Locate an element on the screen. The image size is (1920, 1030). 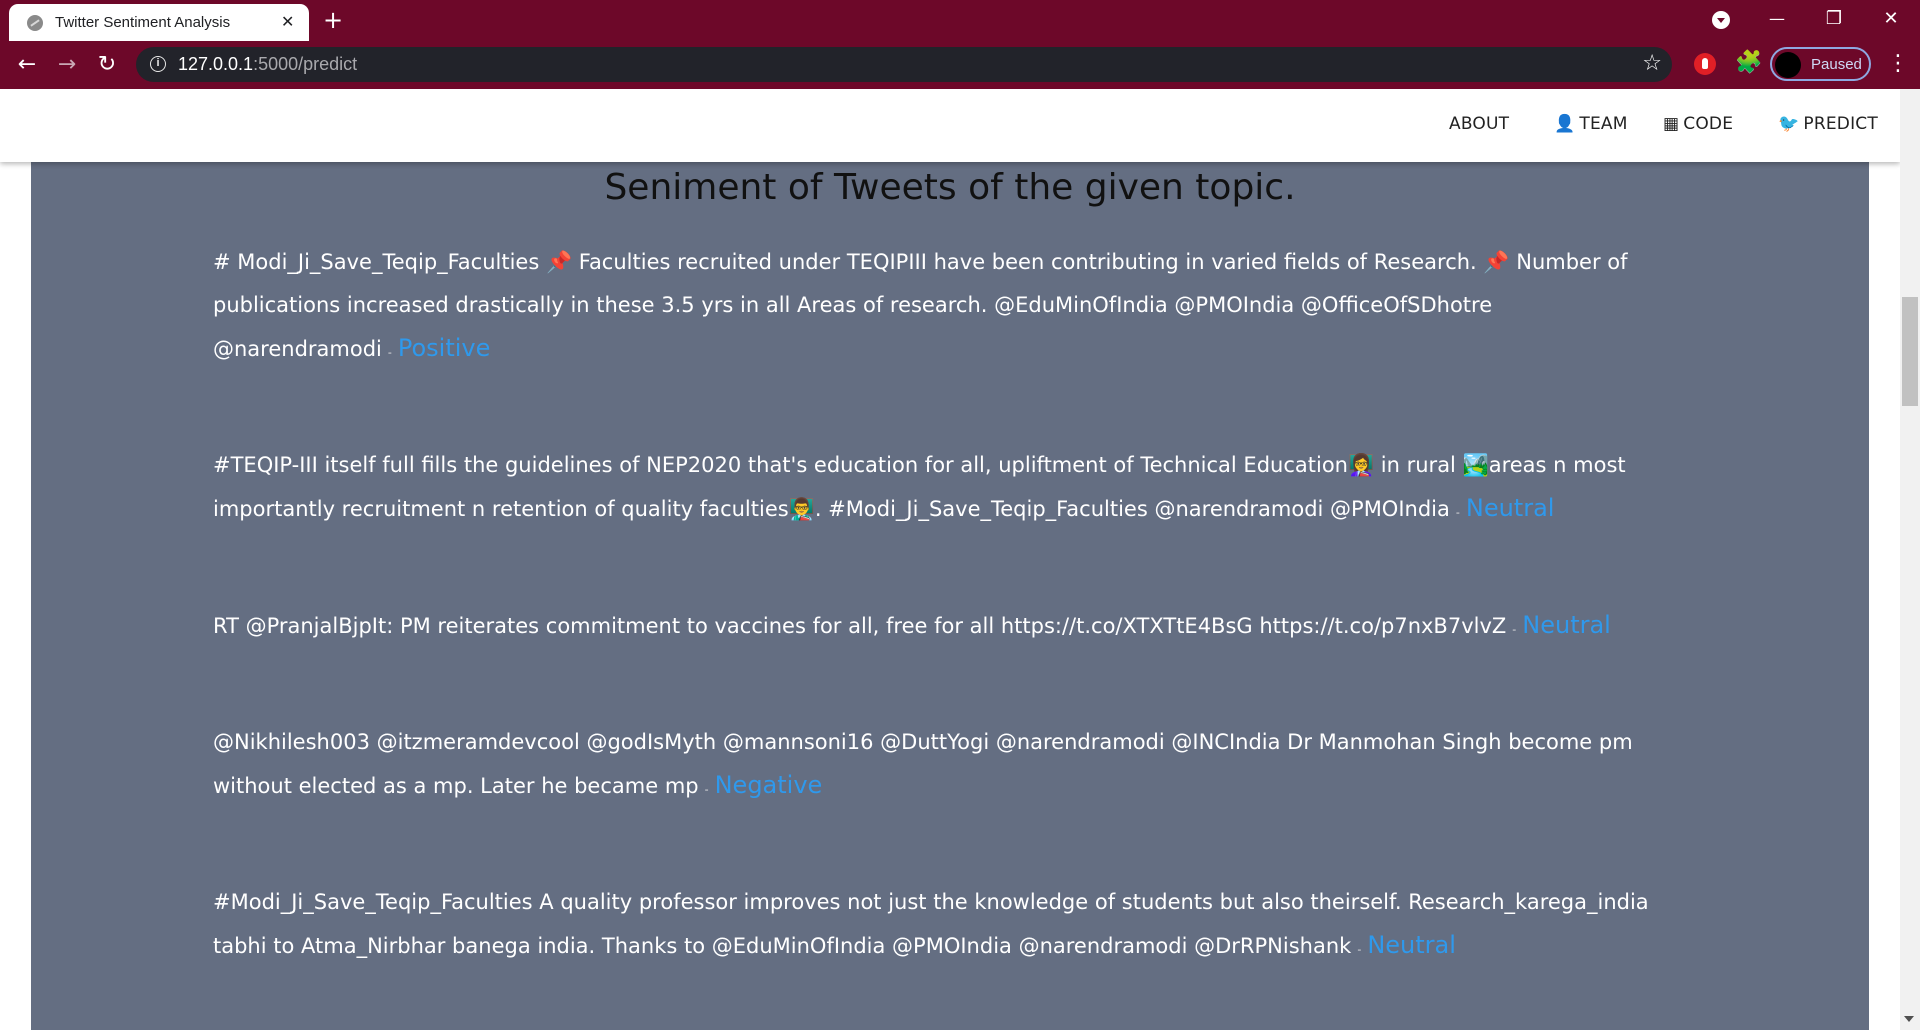
nav-predict: 🐦 PREDICT is located at coordinates (1828, 124).